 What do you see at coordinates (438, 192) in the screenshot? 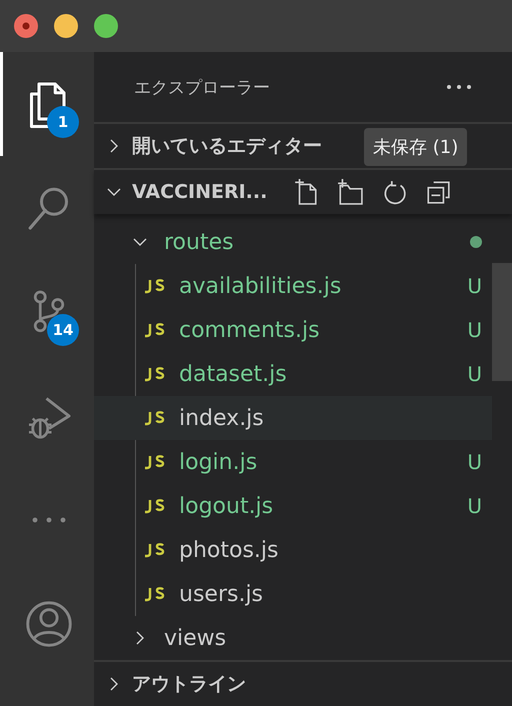
I see `collapse-all-icon` at bounding box center [438, 192].